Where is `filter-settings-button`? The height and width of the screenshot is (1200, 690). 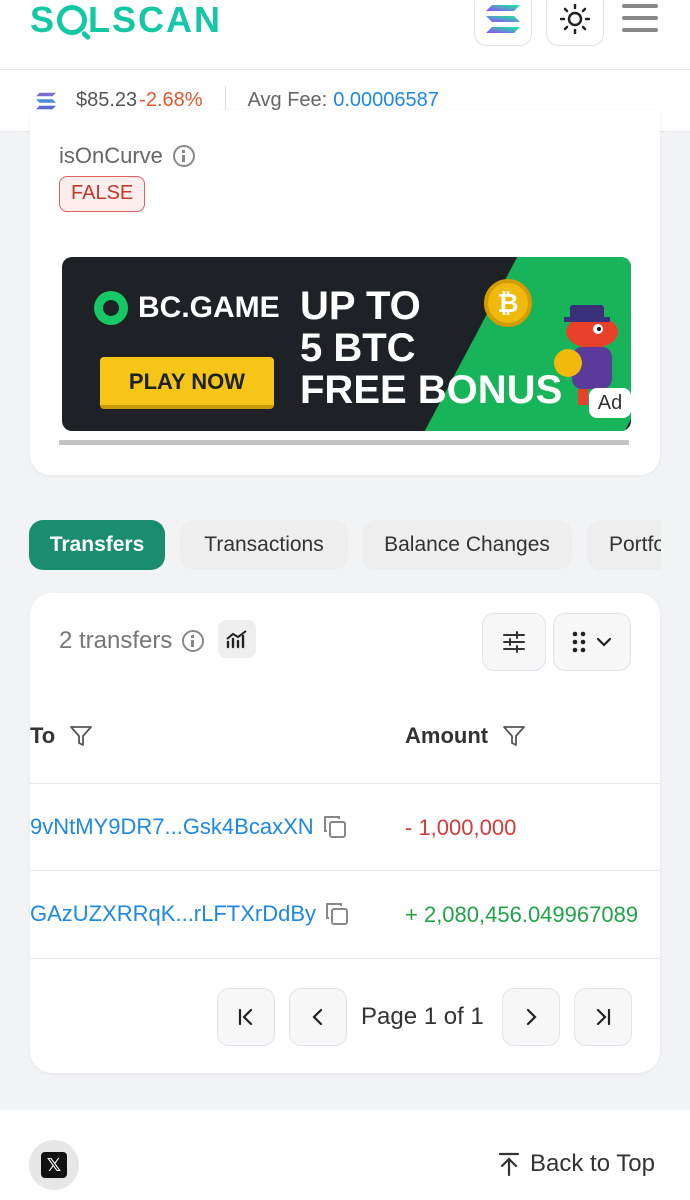
filter-settings-button is located at coordinates (514, 642).